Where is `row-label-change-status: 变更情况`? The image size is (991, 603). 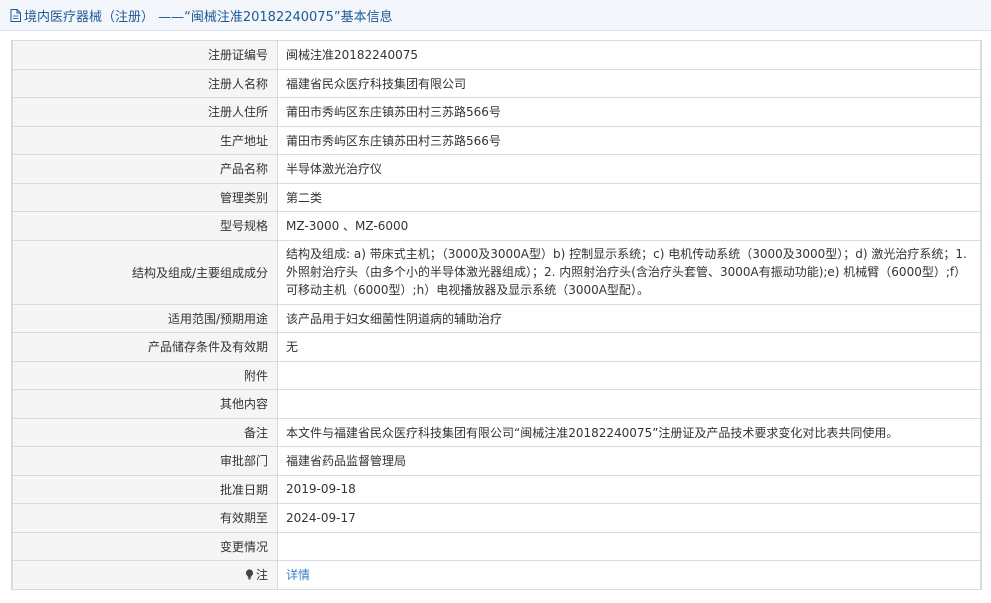
row-label-change-status: 变更情况 is located at coordinates (145, 546).